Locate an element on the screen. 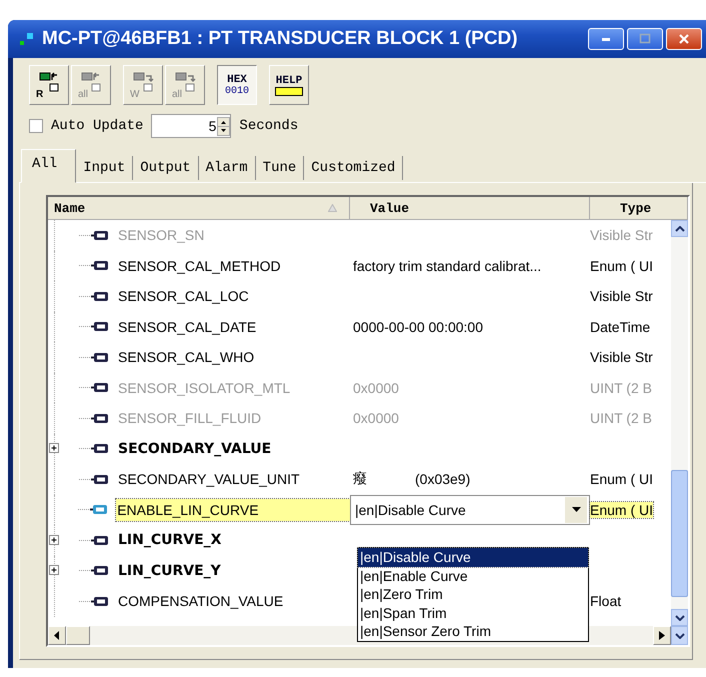 The width and height of the screenshot is (706, 677). help-label: HELP is located at coordinates (289, 80).